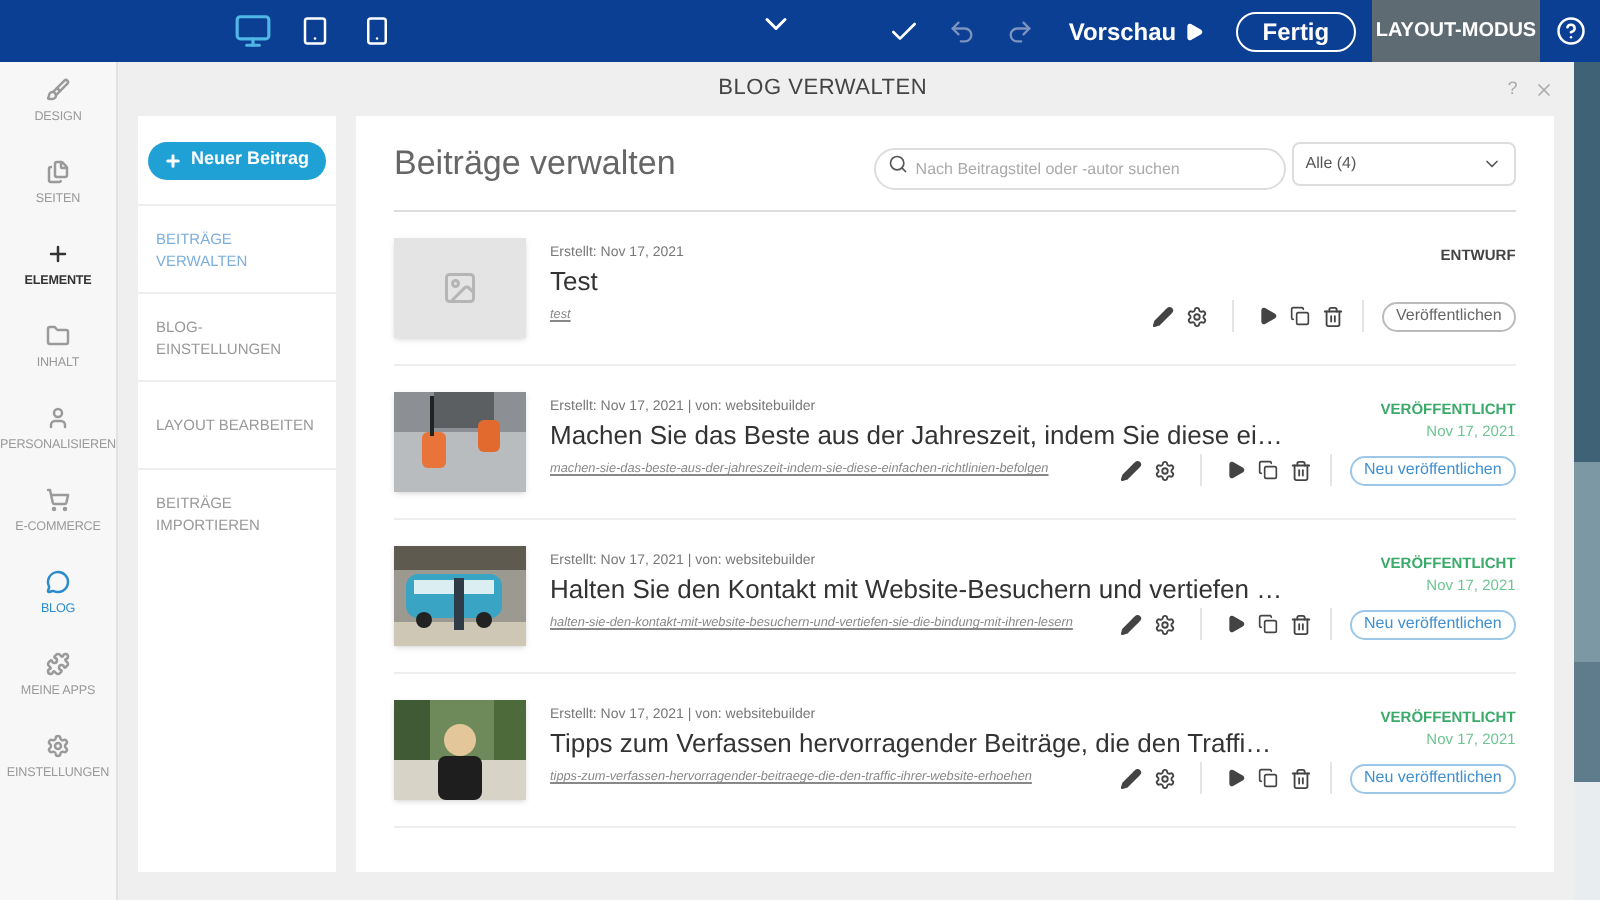 The image size is (1600, 900). What do you see at coordinates (962, 31) in the screenshot?
I see `undo-icon` at bounding box center [962, 31].